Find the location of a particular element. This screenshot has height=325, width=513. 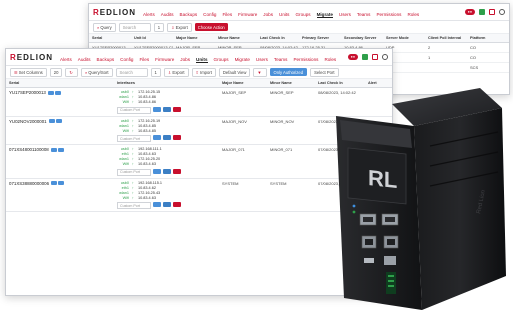

query-sort-button: ⌕Query/Sort is located at coordinates (96, 72).